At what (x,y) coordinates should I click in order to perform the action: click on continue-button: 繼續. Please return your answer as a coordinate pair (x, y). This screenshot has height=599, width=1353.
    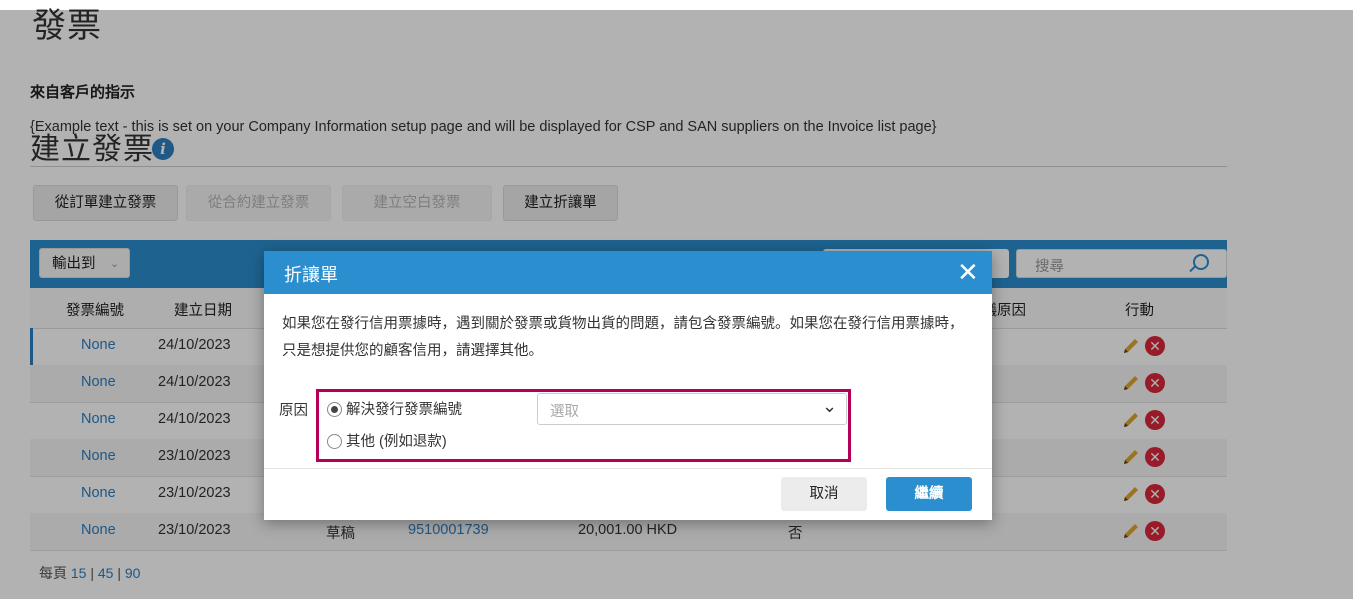
    Looking at the image, I should click on (929, 494).